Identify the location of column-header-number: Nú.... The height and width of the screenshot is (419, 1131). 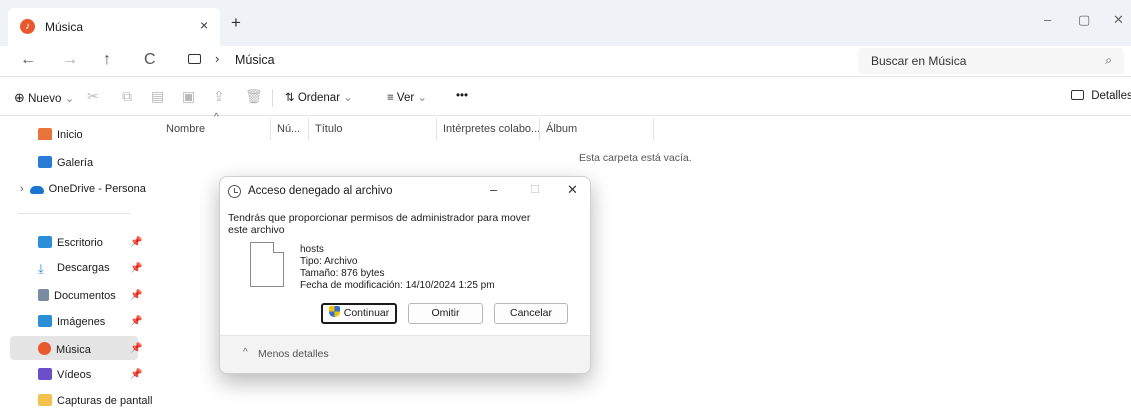
(288, 129).